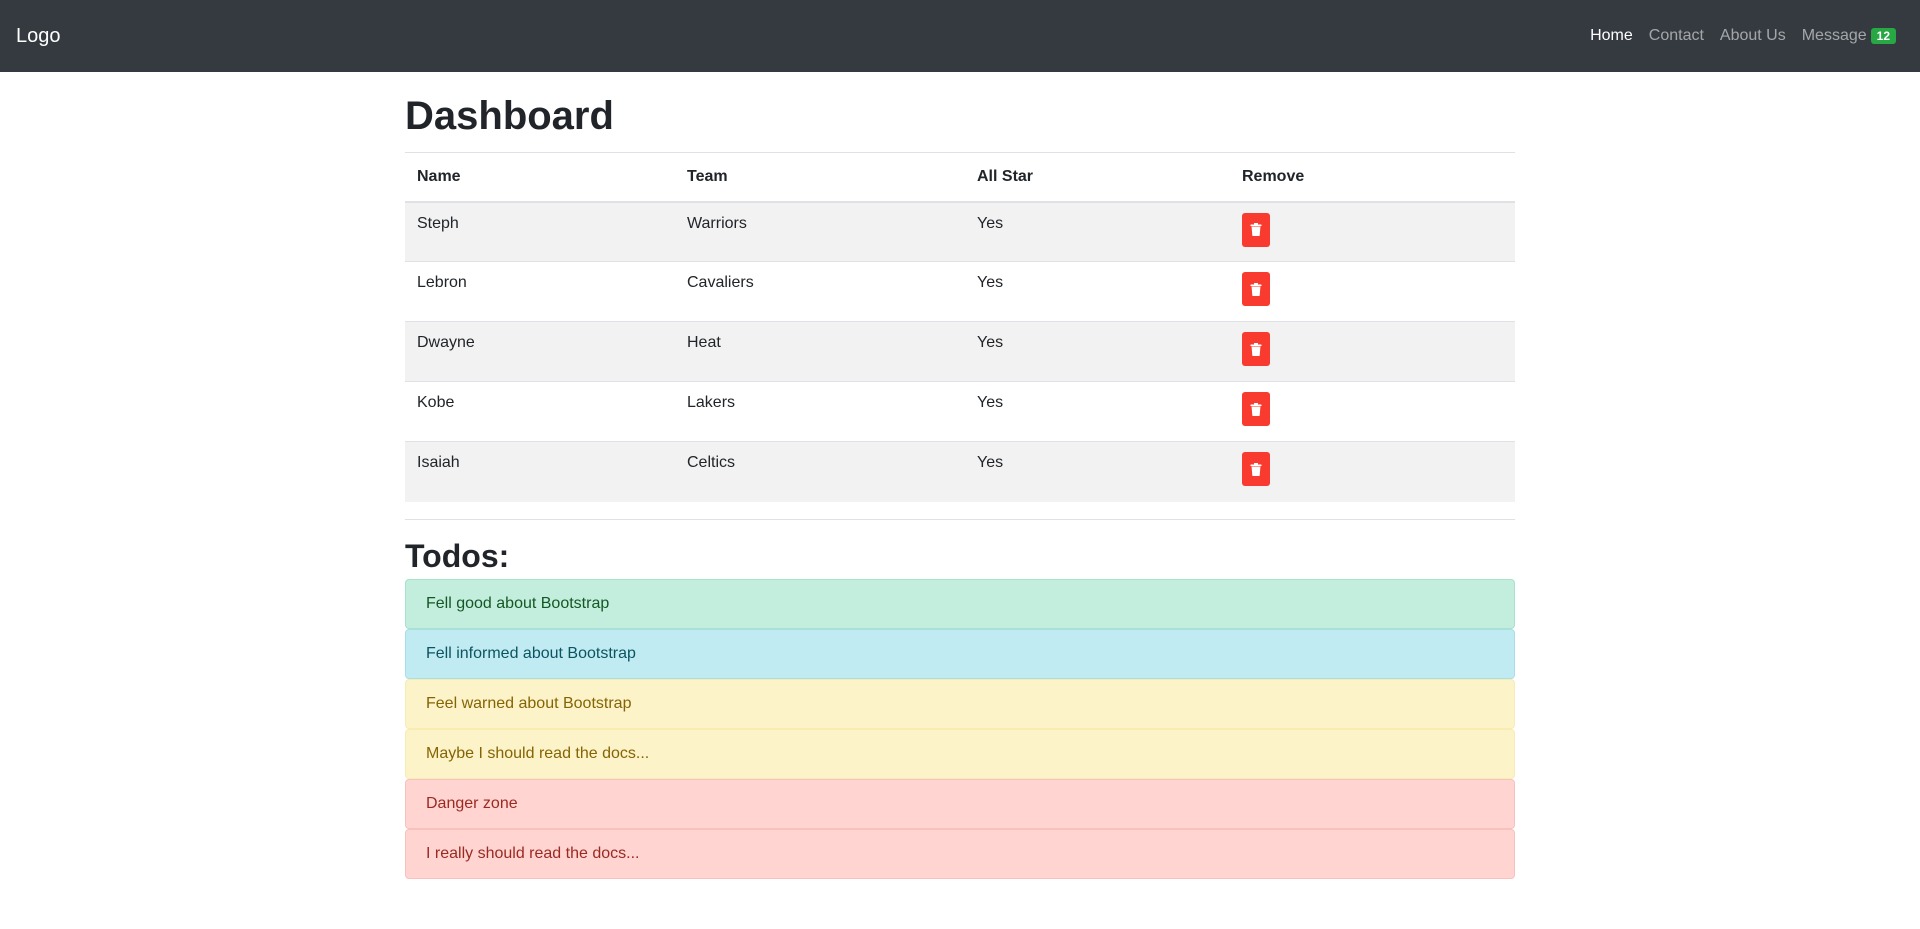  I want to click on section-divider, so click(960, 519).